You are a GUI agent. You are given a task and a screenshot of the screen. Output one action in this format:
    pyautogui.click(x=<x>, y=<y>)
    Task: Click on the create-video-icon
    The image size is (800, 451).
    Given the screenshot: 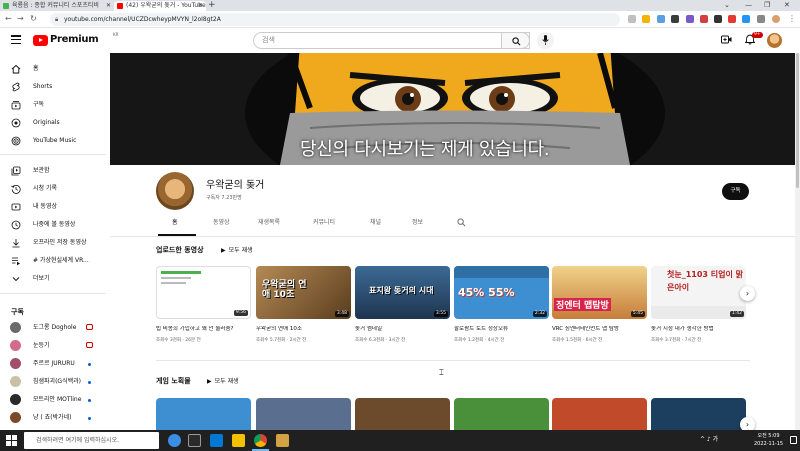 What is the action you would take?
    pyautogui.click(x=726, y=39)
    